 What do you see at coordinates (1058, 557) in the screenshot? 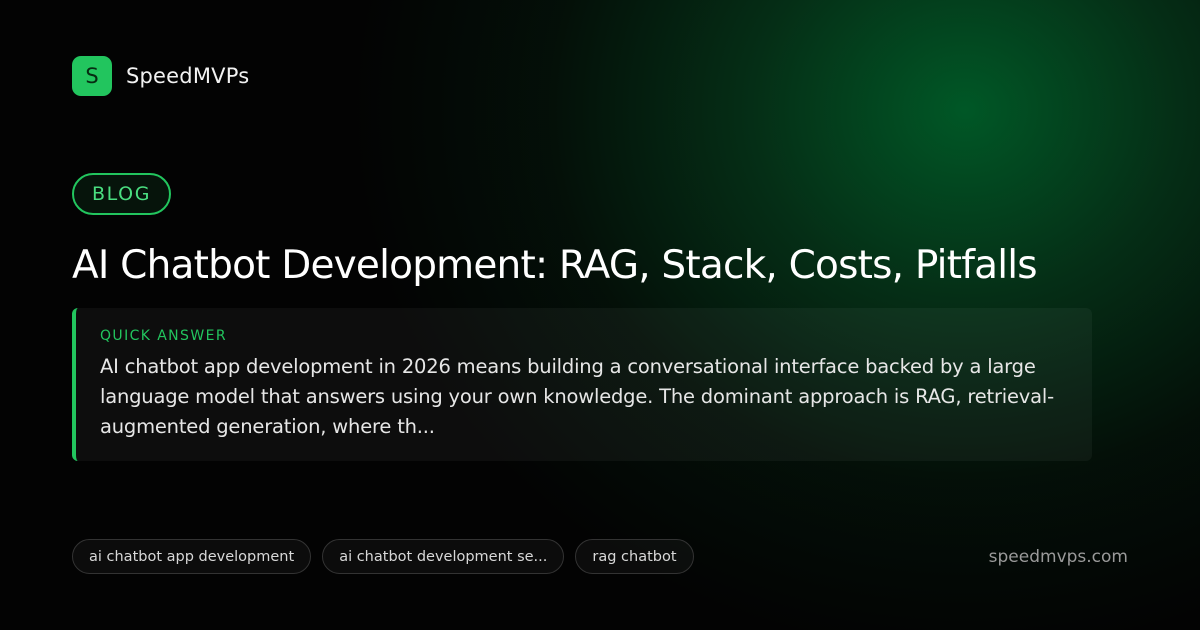
I see `site-url: speedmvps.com` at bounding box center [1058, 557].